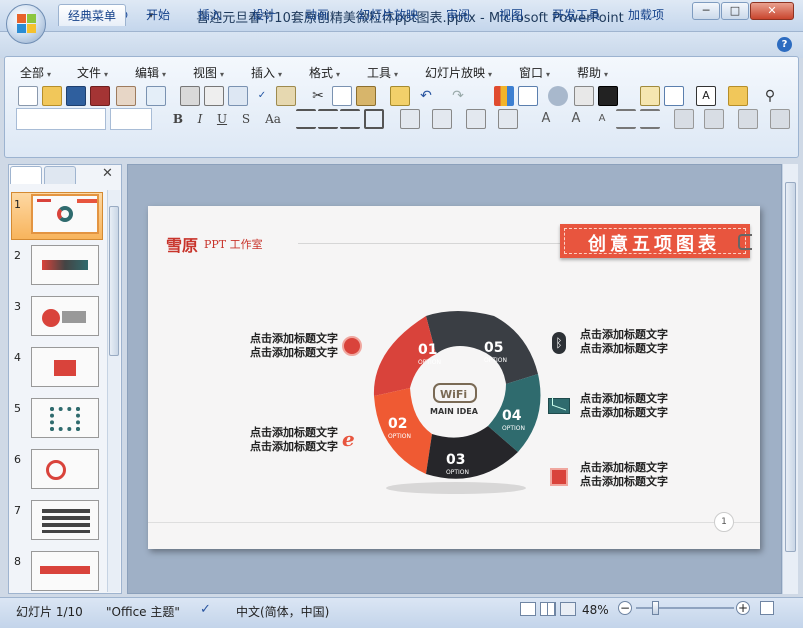 The height and width of the screenshot is (628, 803). What do you see at coordinates (508, 119) in the screenshot?
I see `bullets-icon` at bounding box center [508, 119].